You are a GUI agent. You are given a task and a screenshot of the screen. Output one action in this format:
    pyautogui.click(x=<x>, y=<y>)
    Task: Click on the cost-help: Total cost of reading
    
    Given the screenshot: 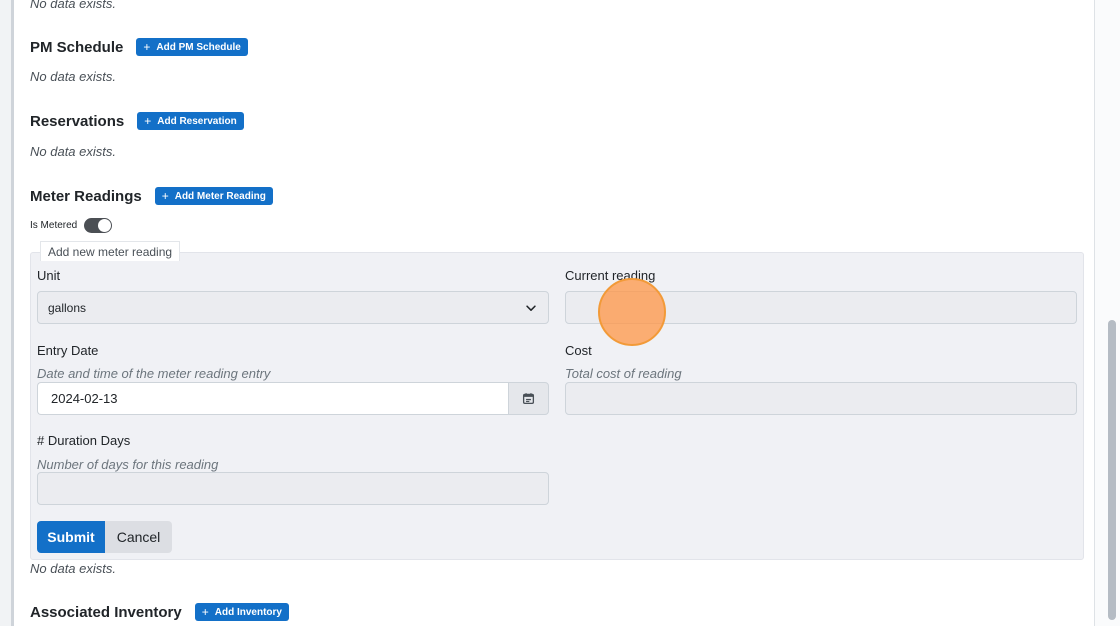 What is the action you would take?
    pyautogui.click(x=623, y=373)
    